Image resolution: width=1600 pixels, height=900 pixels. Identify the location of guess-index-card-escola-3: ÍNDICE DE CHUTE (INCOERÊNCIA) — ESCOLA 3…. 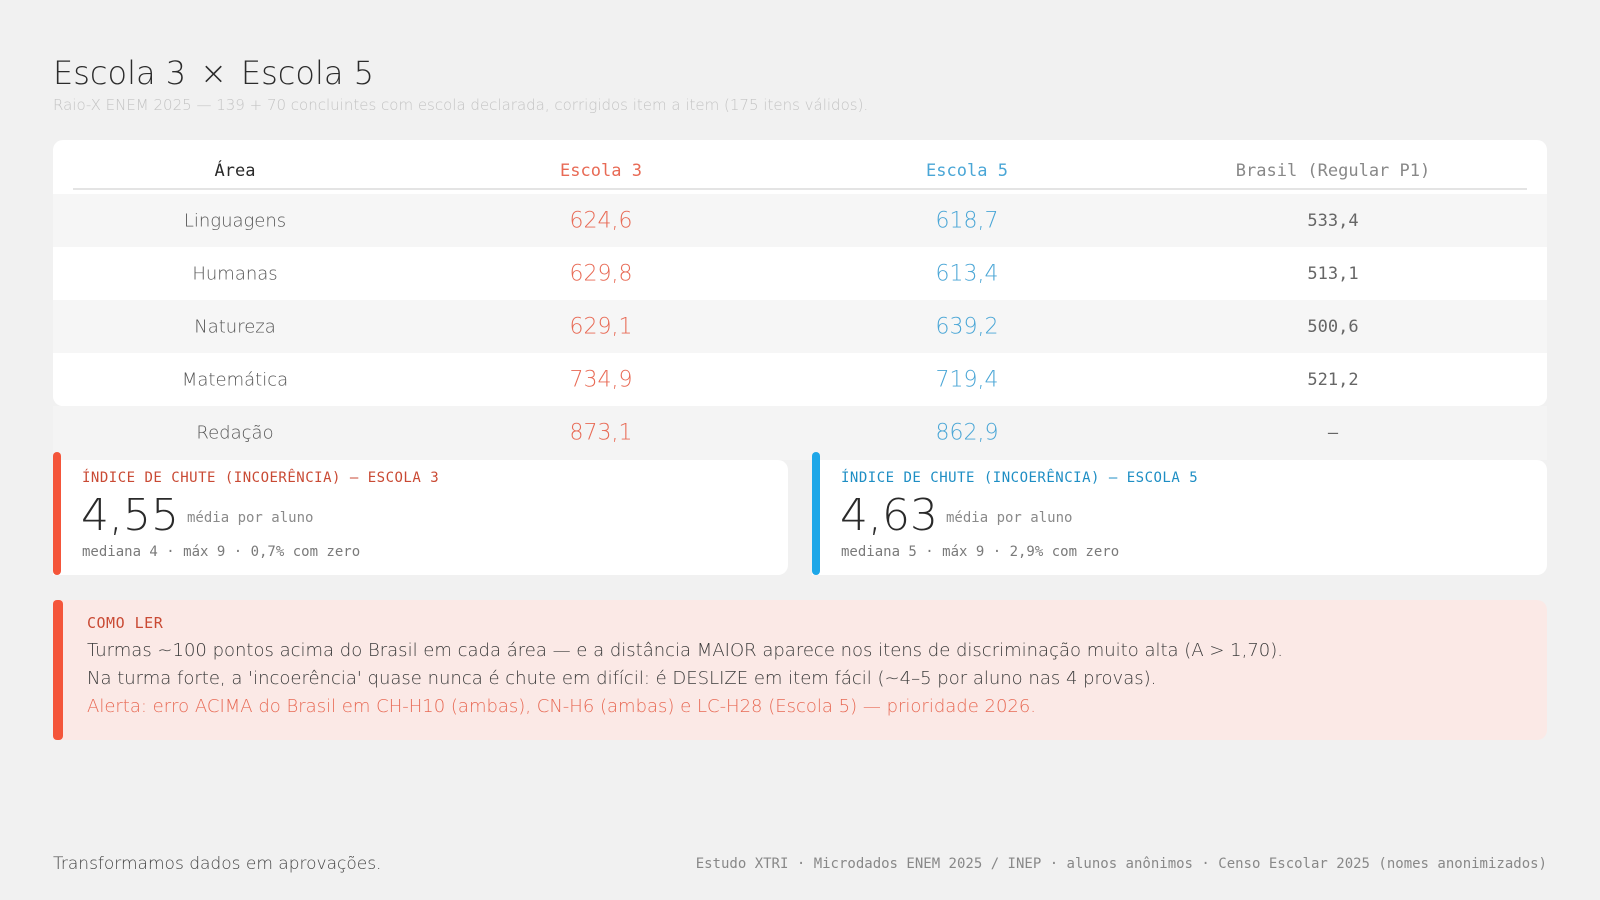
(420, 513).